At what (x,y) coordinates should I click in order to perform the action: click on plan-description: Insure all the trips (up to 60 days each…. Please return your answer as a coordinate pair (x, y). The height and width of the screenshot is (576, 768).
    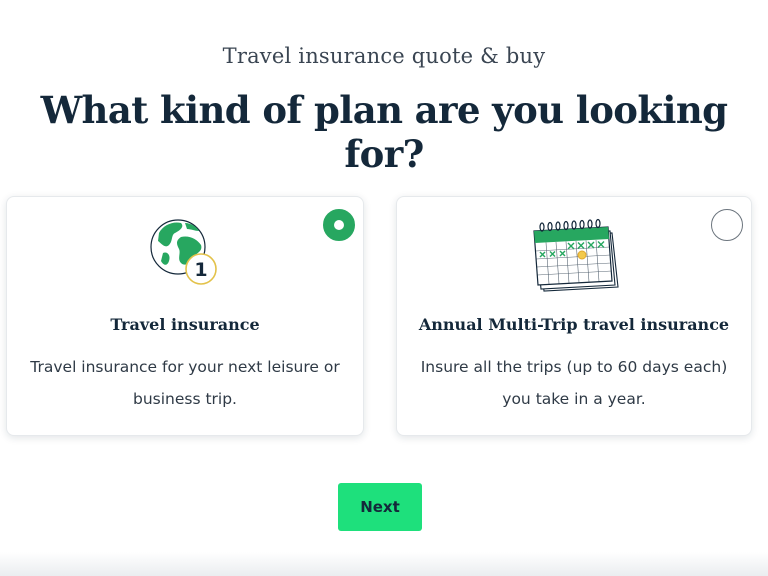
    Looking at the image, I should click on (574, 383).